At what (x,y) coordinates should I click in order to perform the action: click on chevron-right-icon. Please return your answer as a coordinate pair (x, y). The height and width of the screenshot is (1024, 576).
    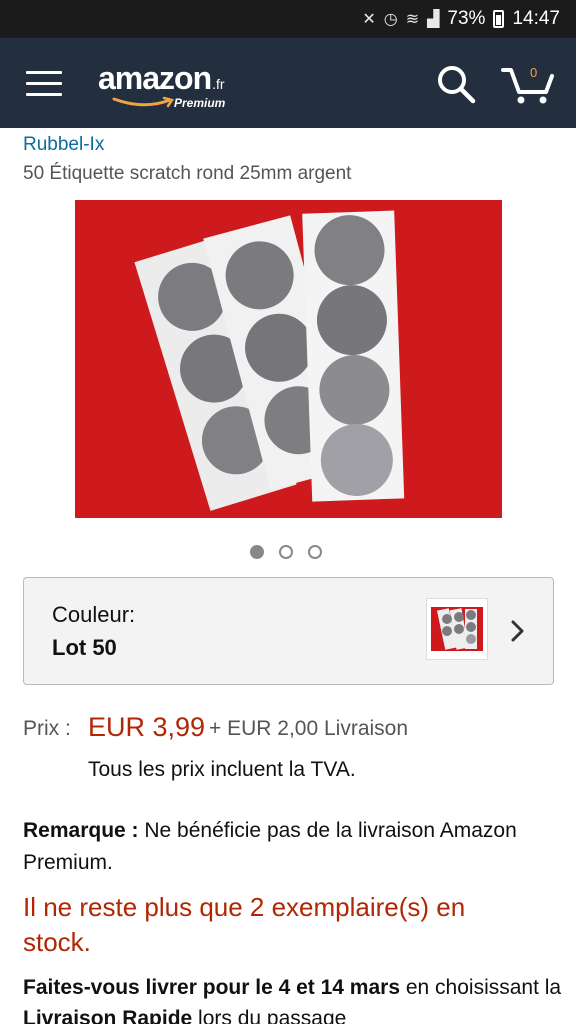
    Looking at the image, I should click on (517, 631).